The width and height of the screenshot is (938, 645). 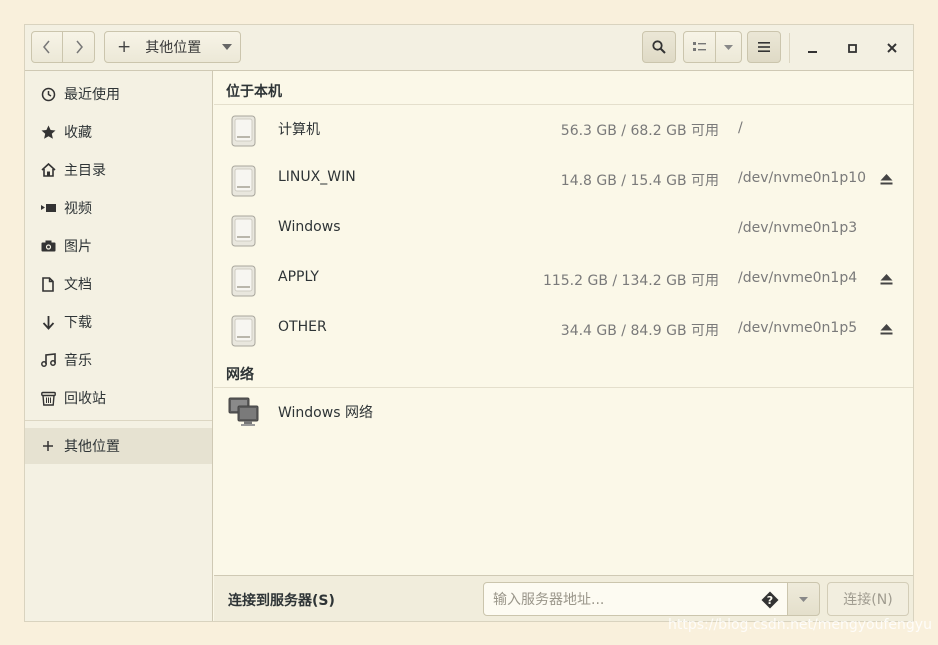 I want to click on header-separator, so click(x=789, y=48).